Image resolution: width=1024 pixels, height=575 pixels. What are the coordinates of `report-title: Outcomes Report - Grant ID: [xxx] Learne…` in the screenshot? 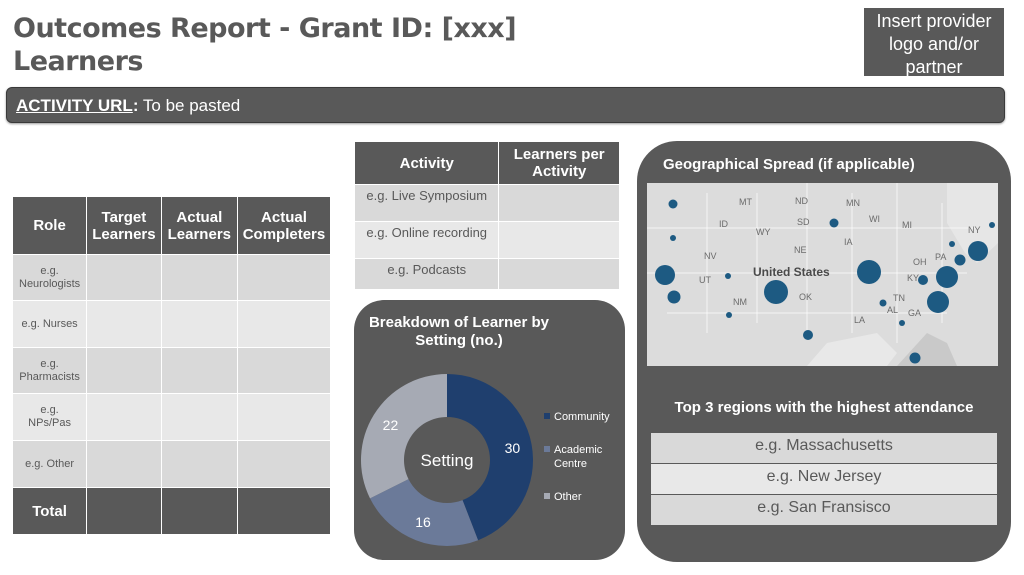 It's located at (293, 45).